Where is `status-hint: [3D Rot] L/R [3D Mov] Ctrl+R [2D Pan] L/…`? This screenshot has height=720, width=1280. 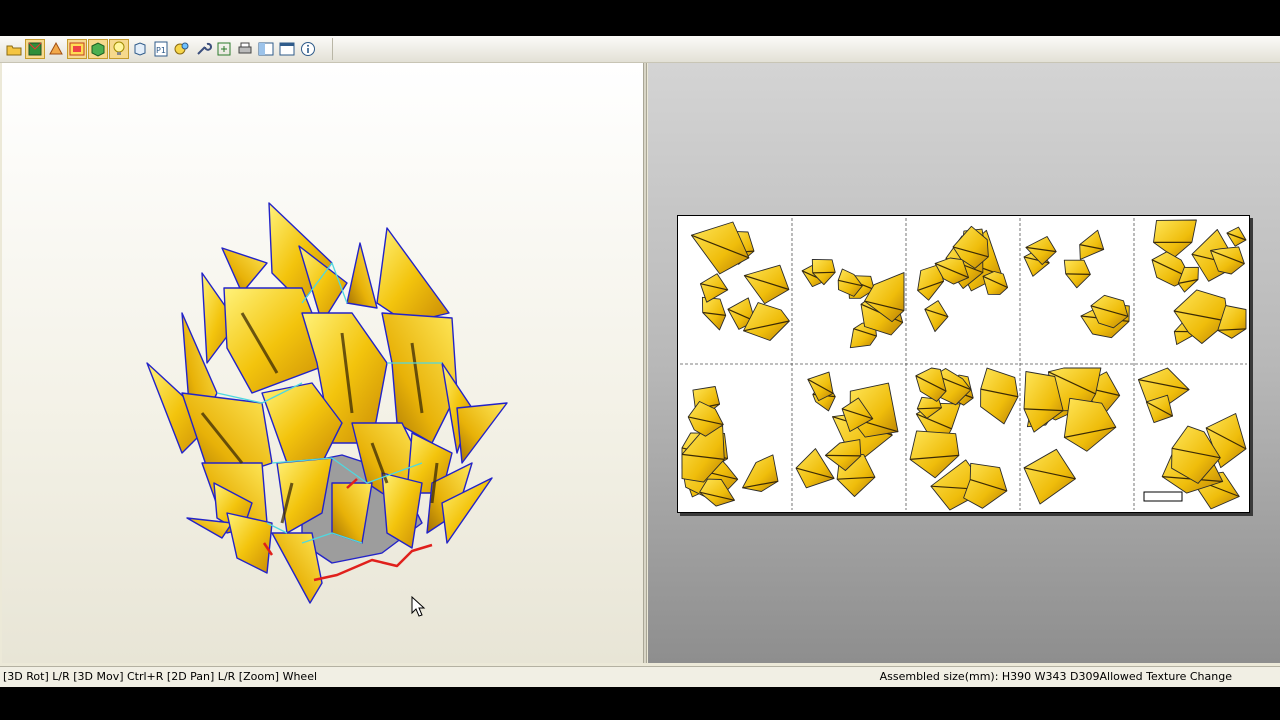 status-hint: [3D Rot] L/R [3D Mov] Ctrl+R [2D Pan] L/… is located at coordinates (160, 676).